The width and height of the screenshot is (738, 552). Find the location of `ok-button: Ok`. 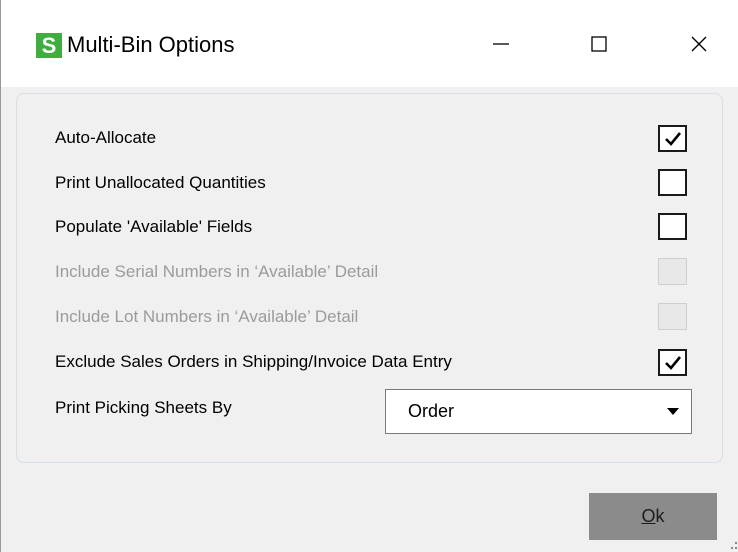

ok-button: Ok is located at coordinates (653, 516).